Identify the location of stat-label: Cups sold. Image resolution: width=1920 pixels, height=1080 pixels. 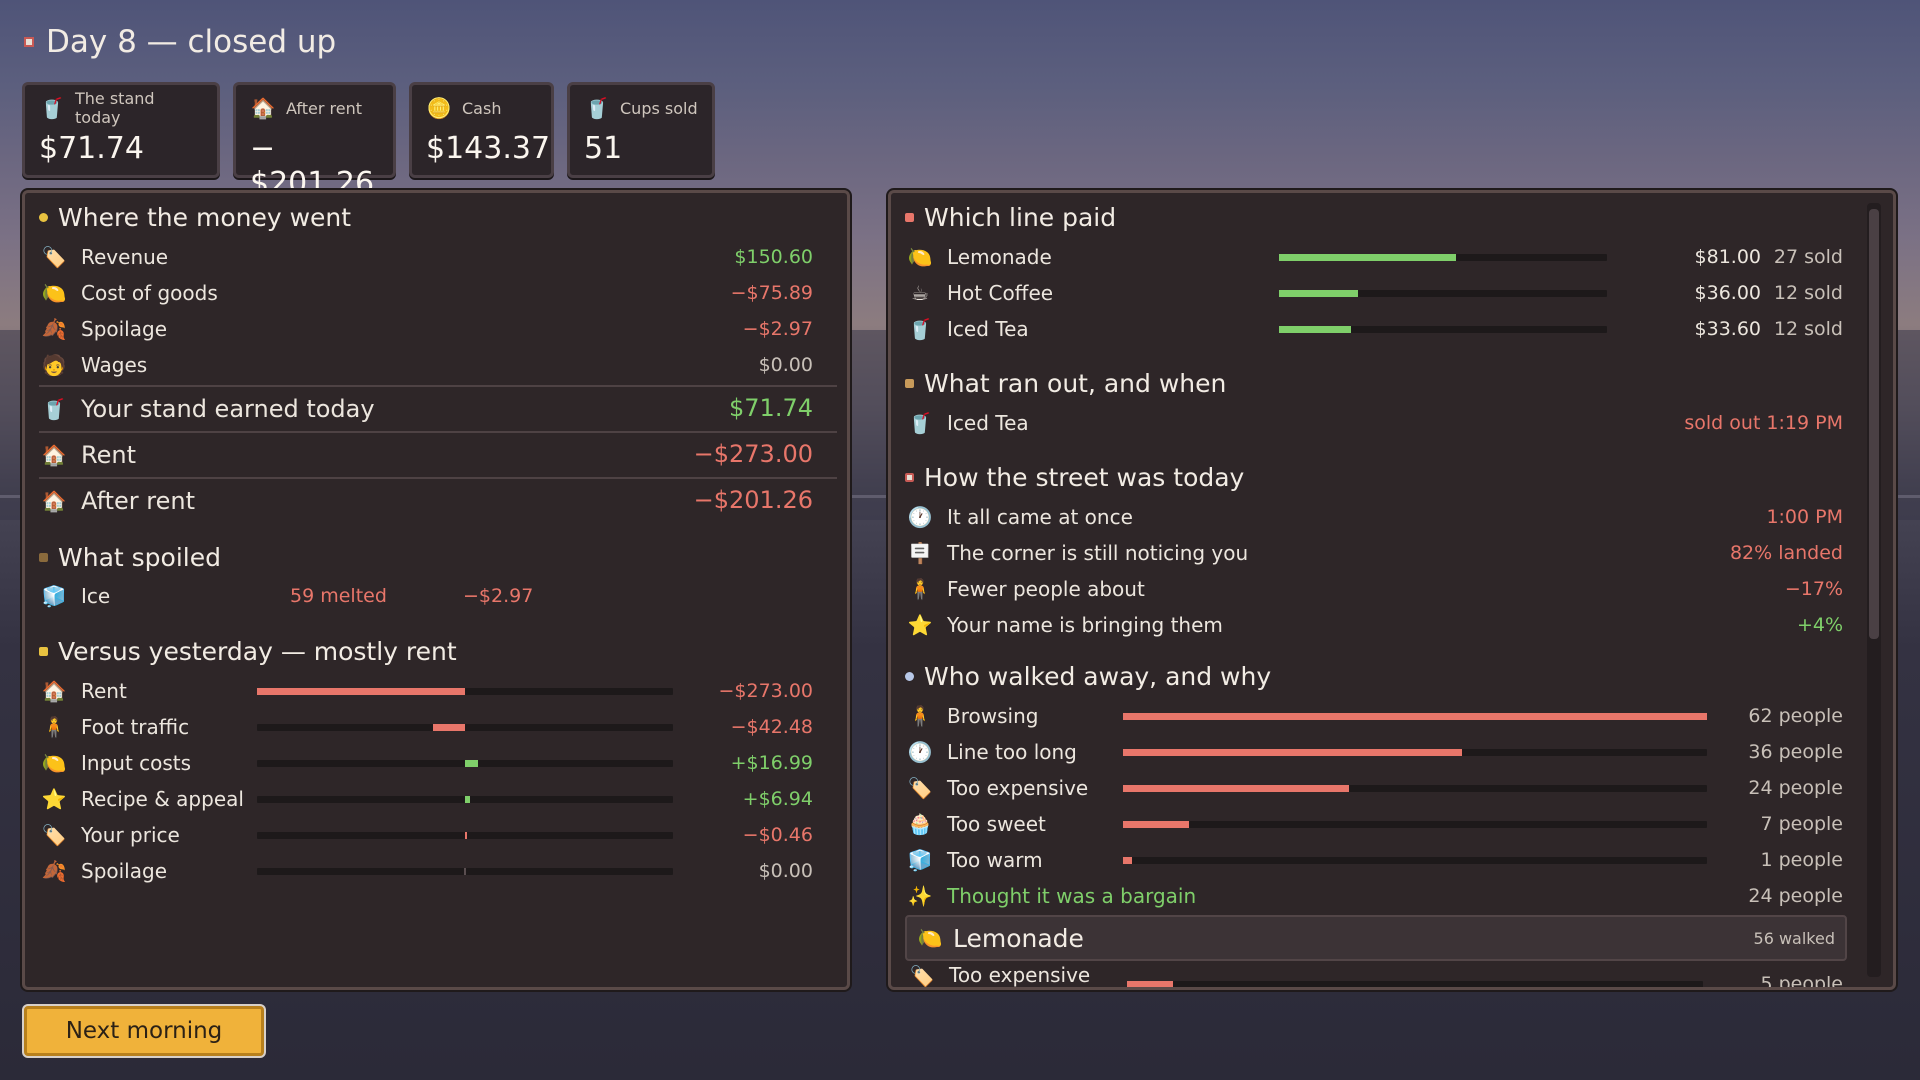
(659, 108).